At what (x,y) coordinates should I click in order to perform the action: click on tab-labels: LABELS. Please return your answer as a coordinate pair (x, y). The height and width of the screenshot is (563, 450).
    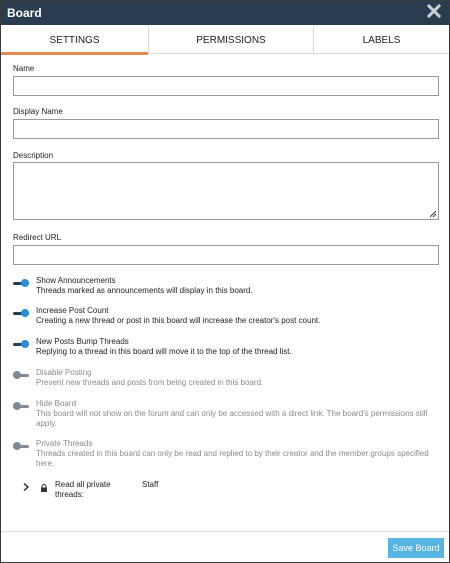
    Looking at the image, I should click on (381, 40).